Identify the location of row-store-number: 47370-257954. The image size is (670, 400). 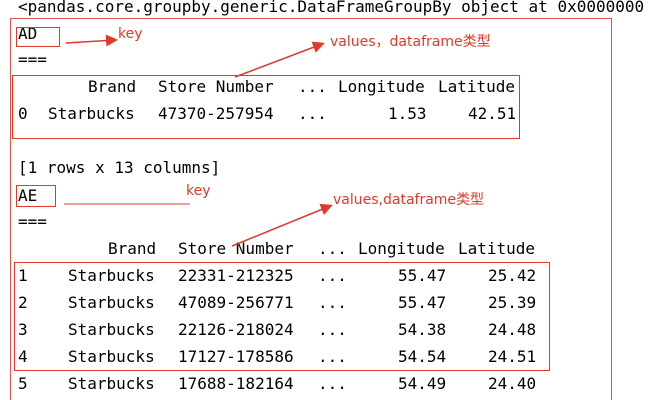
(216, 113).